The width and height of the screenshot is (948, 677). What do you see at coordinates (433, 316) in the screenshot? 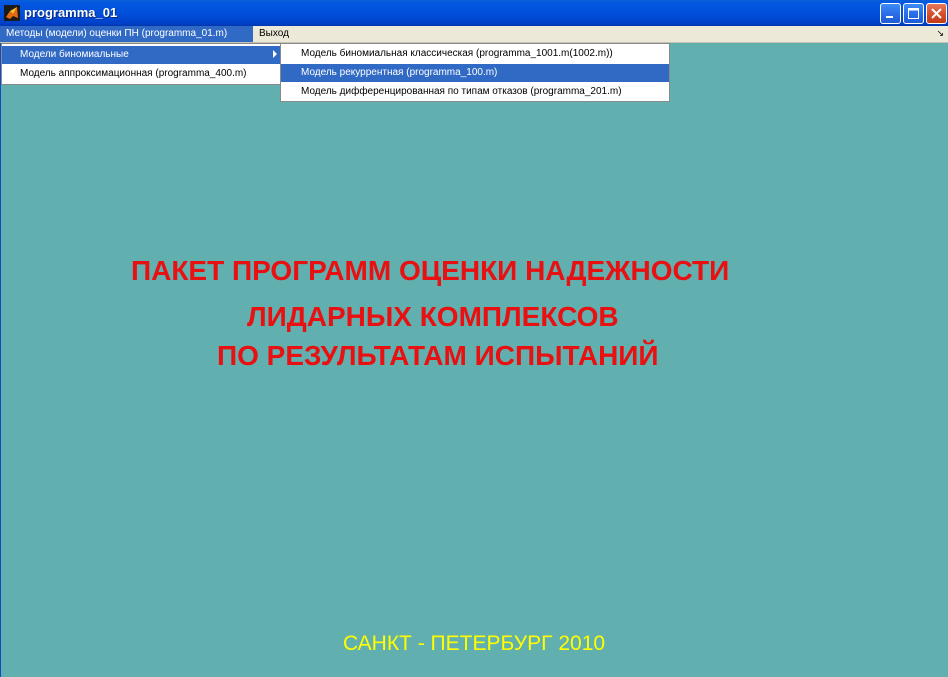
I see `title-line-2: ЛИДАРНЫХ КОМПЛЕКСОВ` at bounding box center [433, 316].